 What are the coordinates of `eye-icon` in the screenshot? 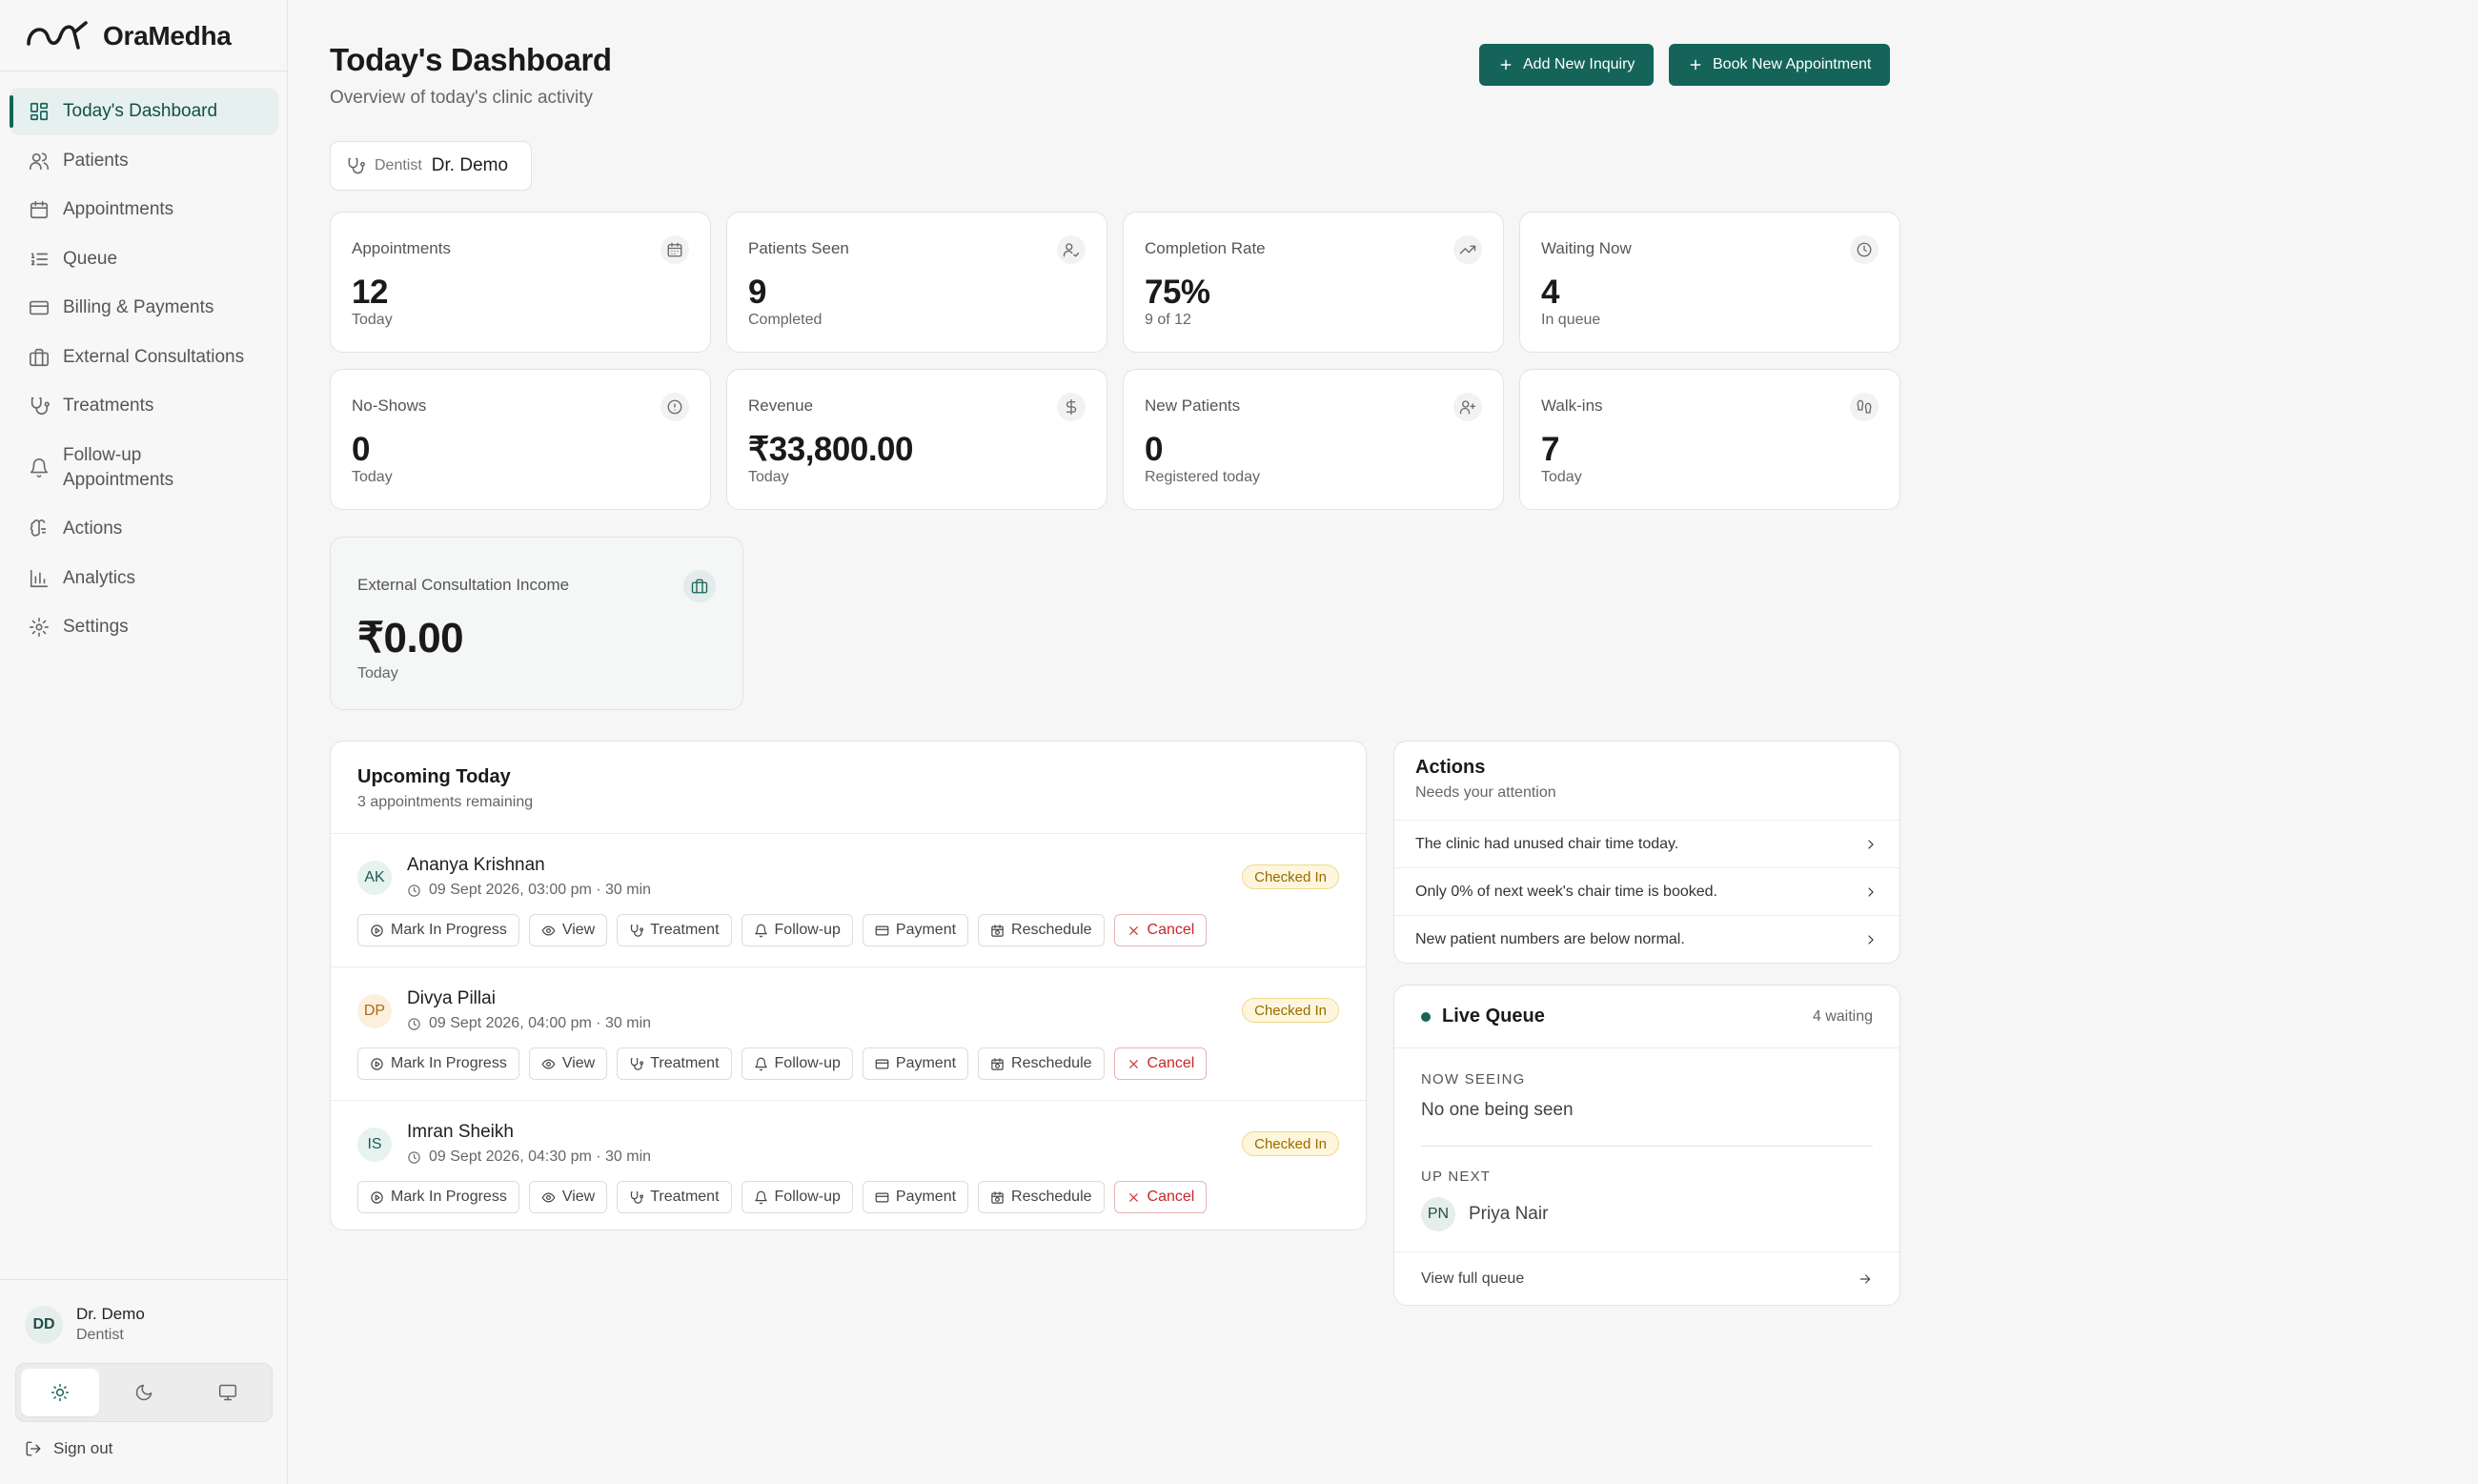 It's located at (548, 1197).